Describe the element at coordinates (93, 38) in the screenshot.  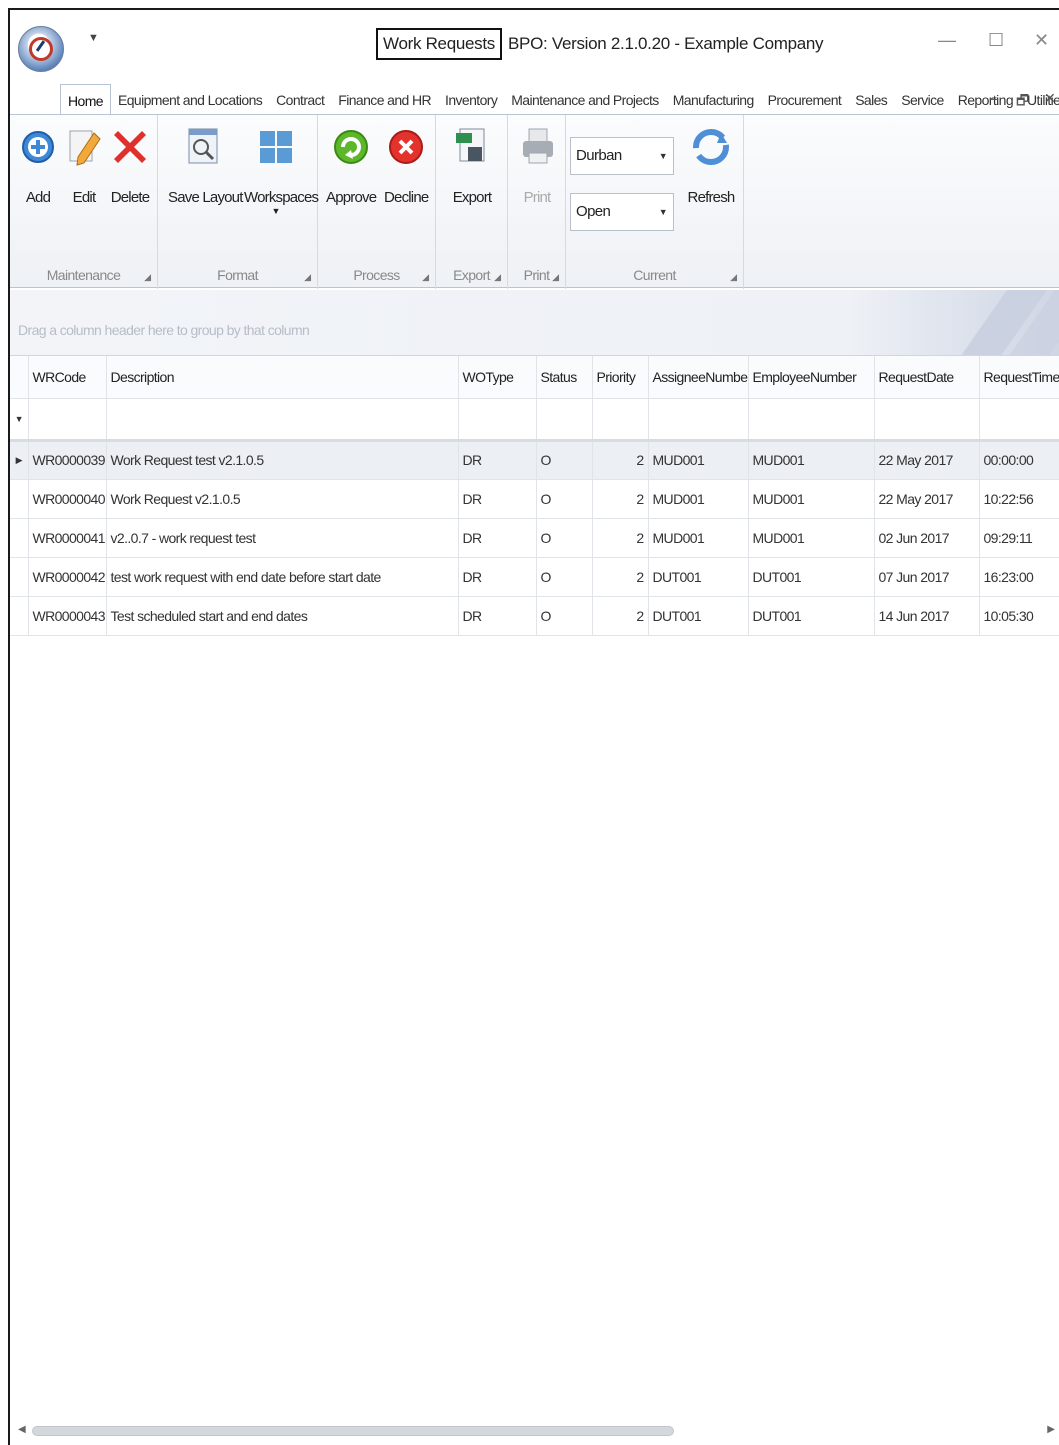
I see `quick-access-dropdown-icon: ▼` at that location.